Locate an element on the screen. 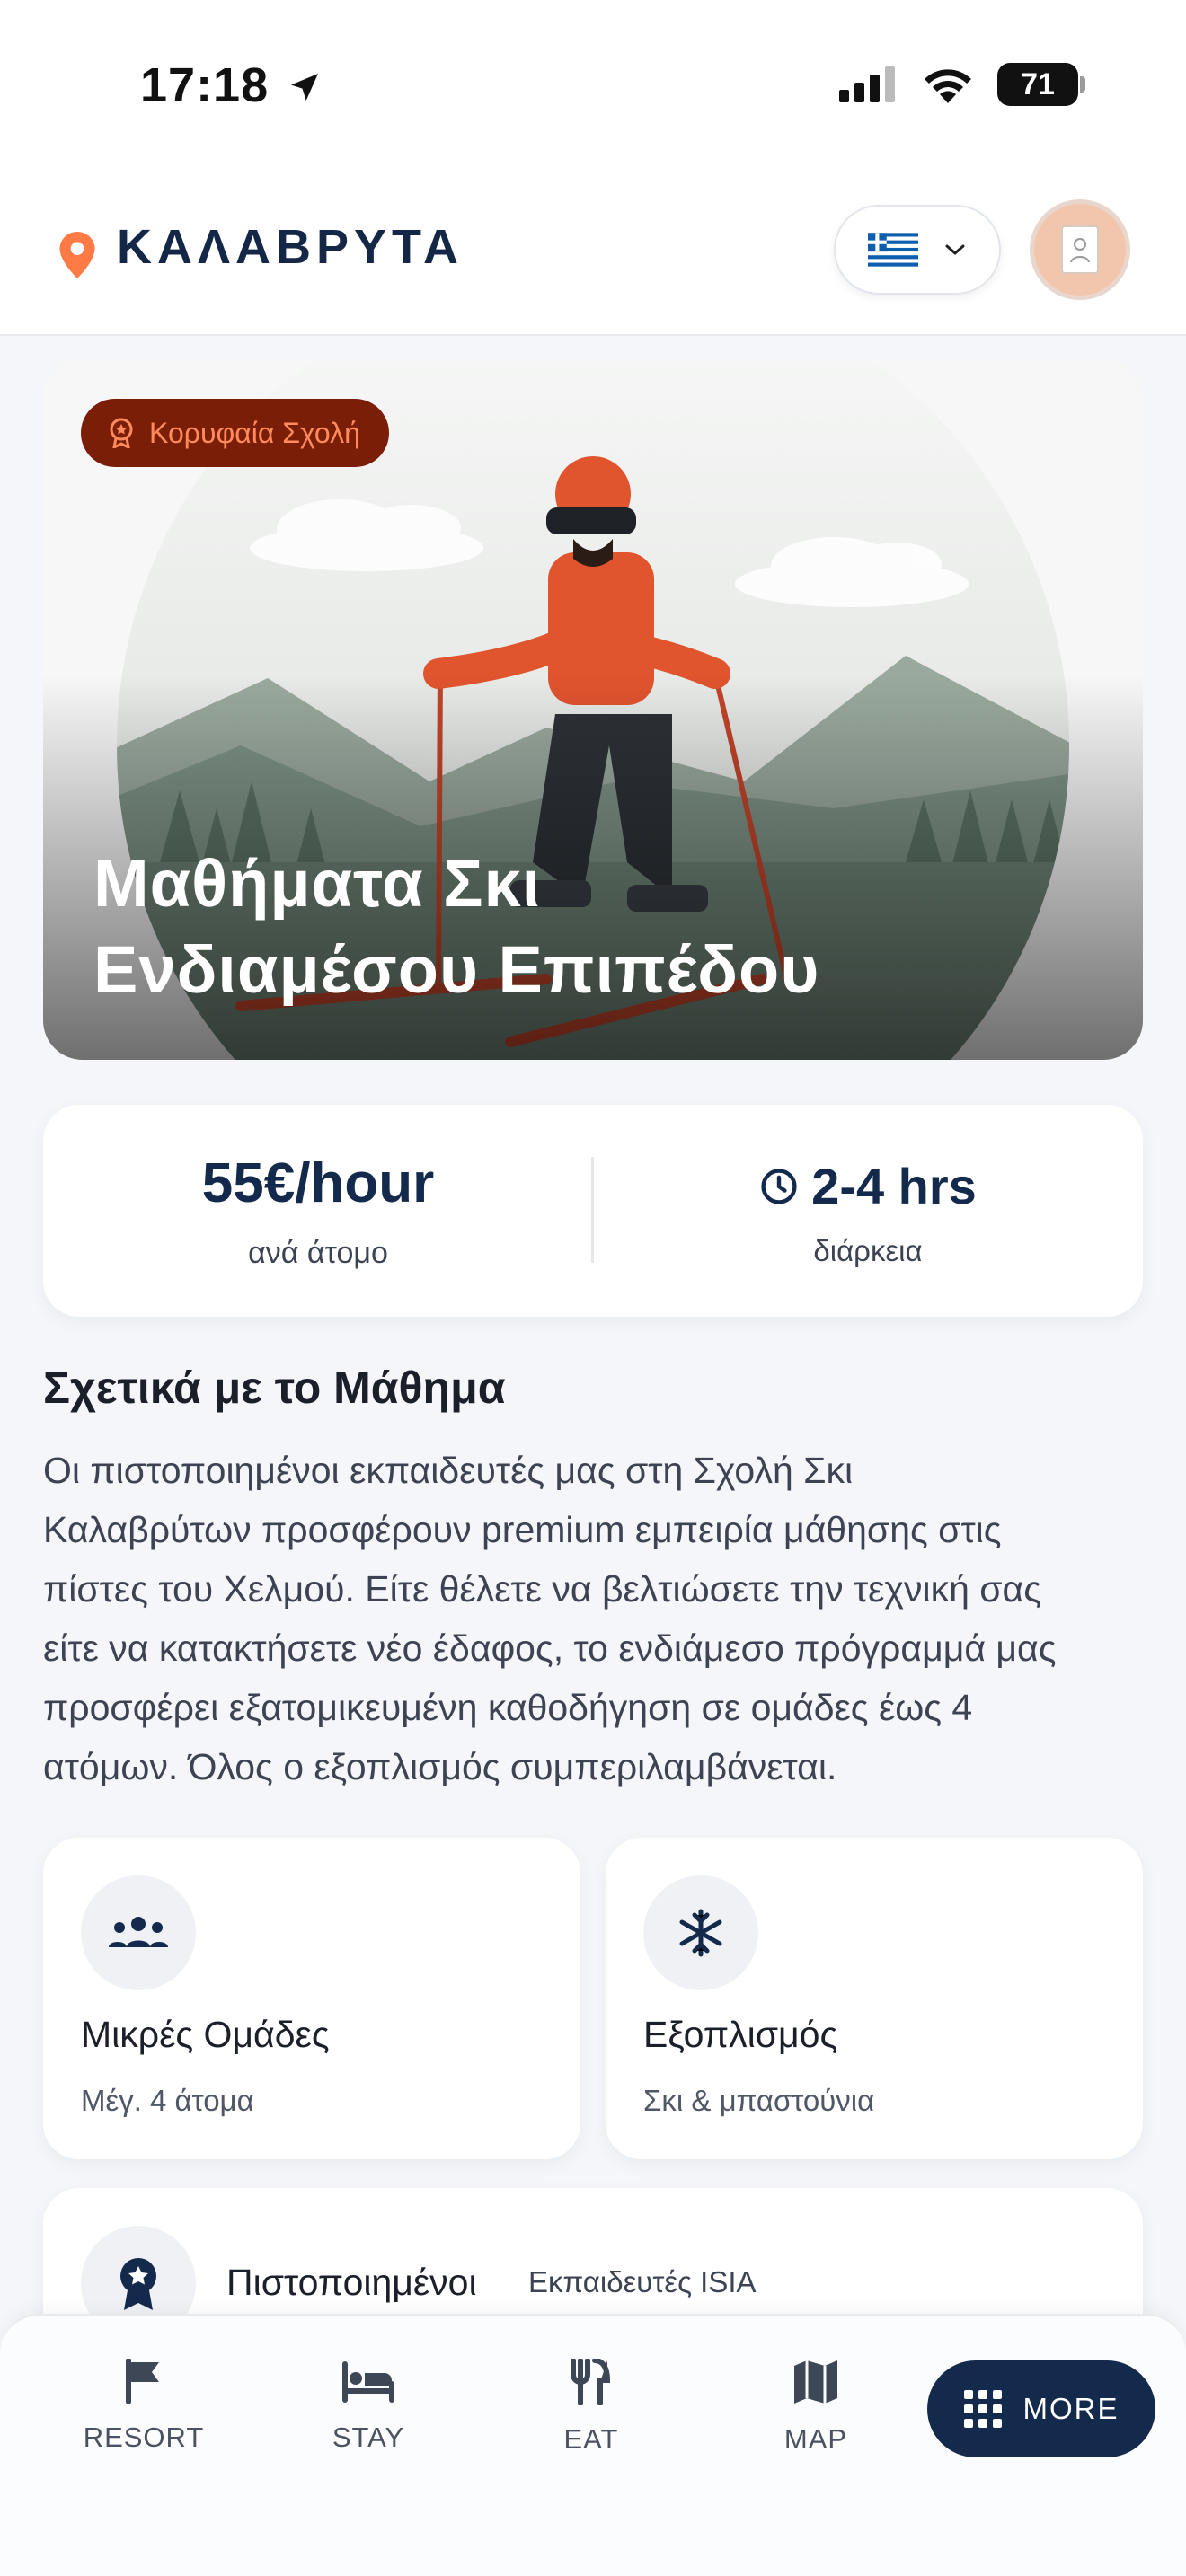  about-heading: Σχετικά με το Μάθημα is located at coordinates (274, 1388).